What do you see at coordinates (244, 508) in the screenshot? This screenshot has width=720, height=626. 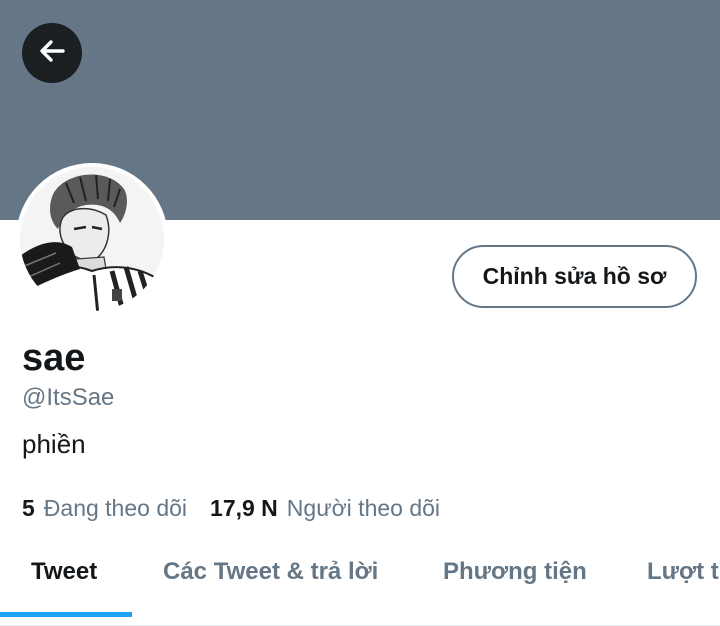 I see `followers-count: 17,9 N` at bounding box center [244, 508].